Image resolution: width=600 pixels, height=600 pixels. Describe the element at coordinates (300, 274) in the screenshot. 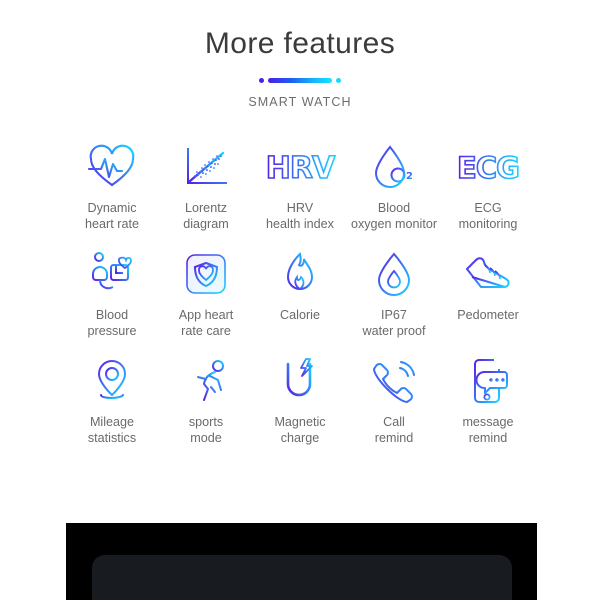

I see `flame-icon` at that location.